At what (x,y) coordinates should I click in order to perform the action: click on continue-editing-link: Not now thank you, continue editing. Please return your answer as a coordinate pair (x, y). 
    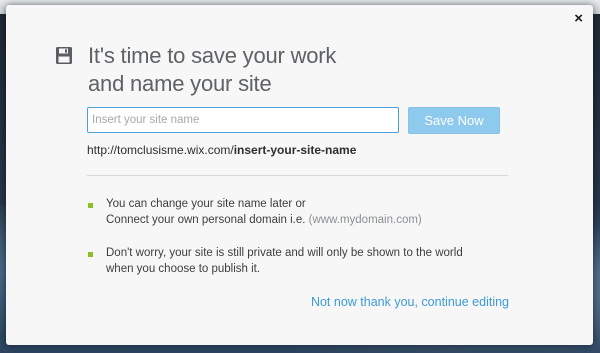
    Looking at the image, I should click on (410, 302).